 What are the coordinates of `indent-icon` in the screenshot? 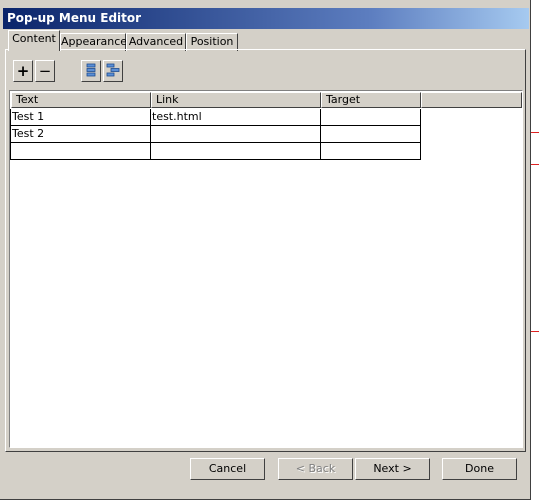 It's located at (91, 71).